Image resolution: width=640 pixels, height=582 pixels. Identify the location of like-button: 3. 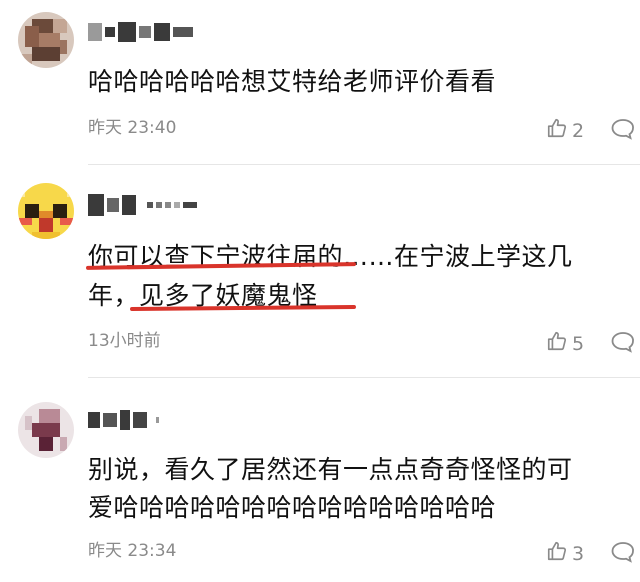
(565, 553).